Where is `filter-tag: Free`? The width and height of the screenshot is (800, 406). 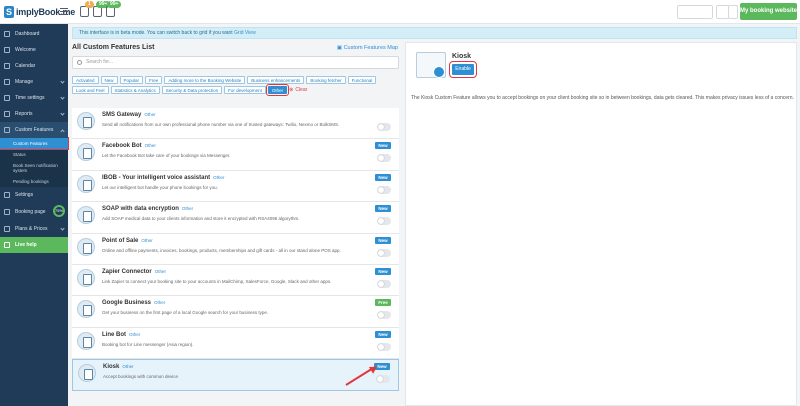 filter-tag: Free is located at coordinates (154, 80).